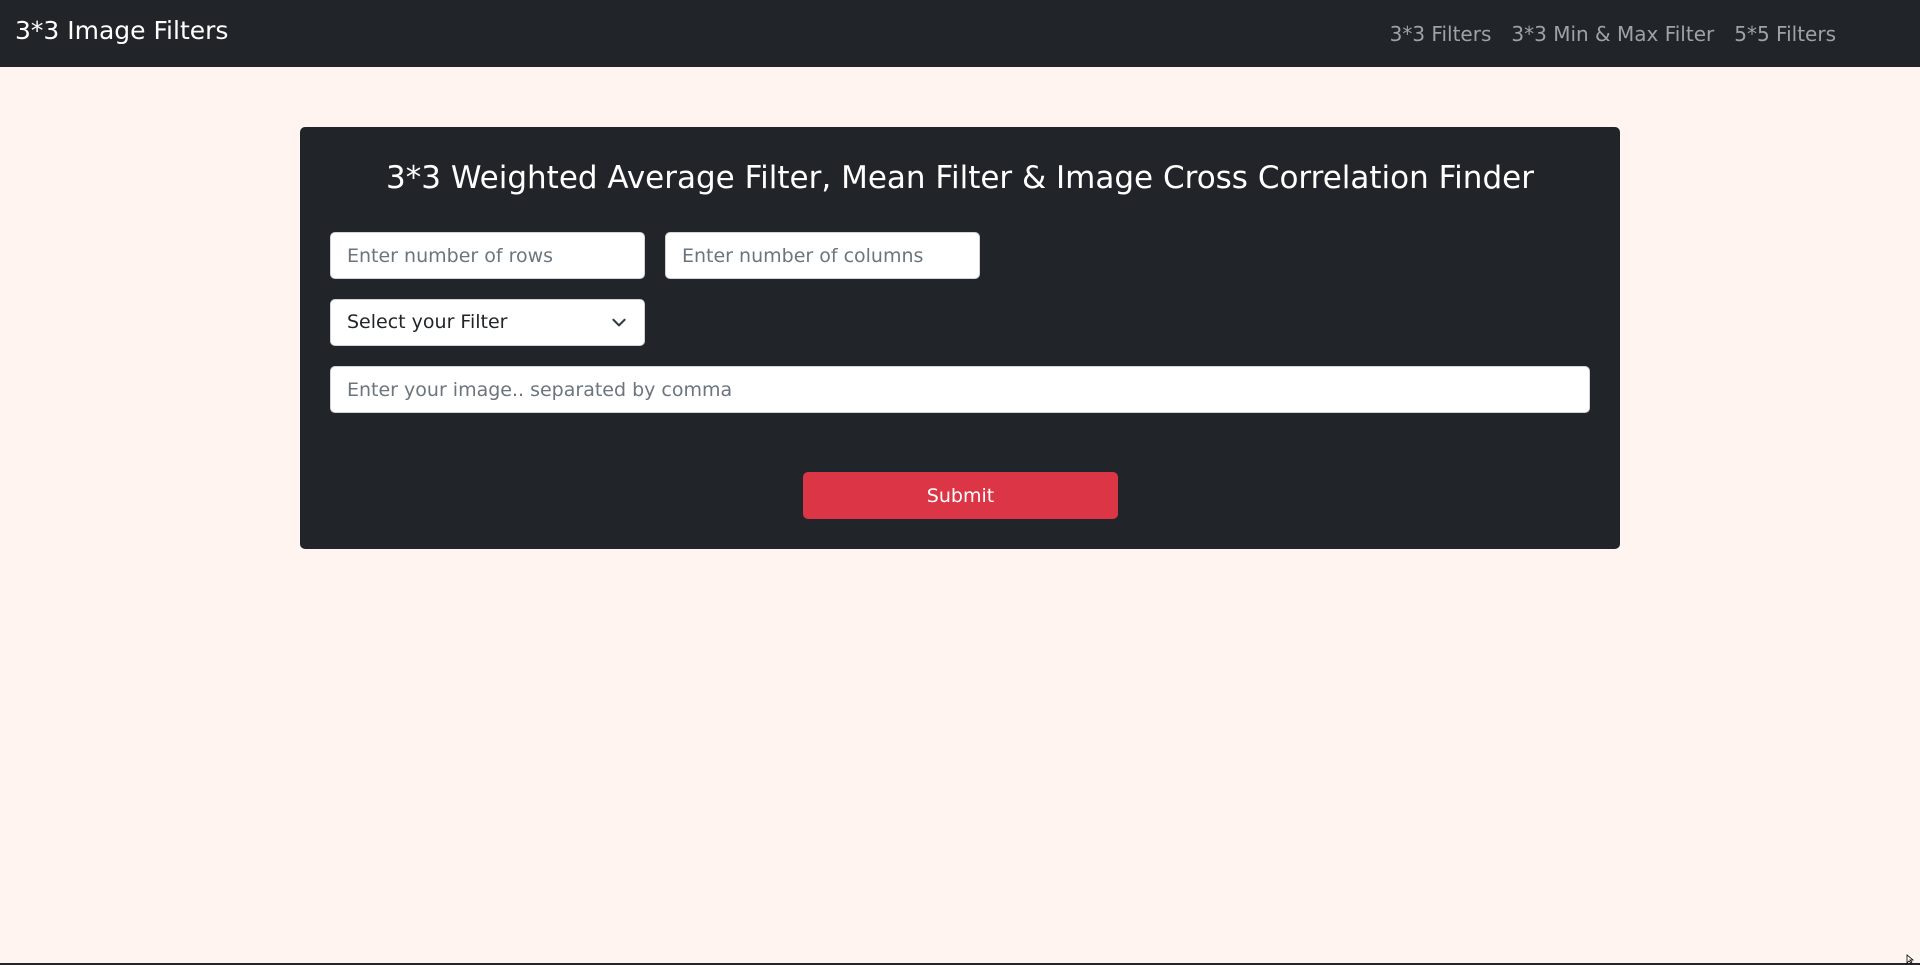  I want to click on nav-link-3x3-min-max-filter: 3*3 Min & Max Filter, so click(1612, 34).